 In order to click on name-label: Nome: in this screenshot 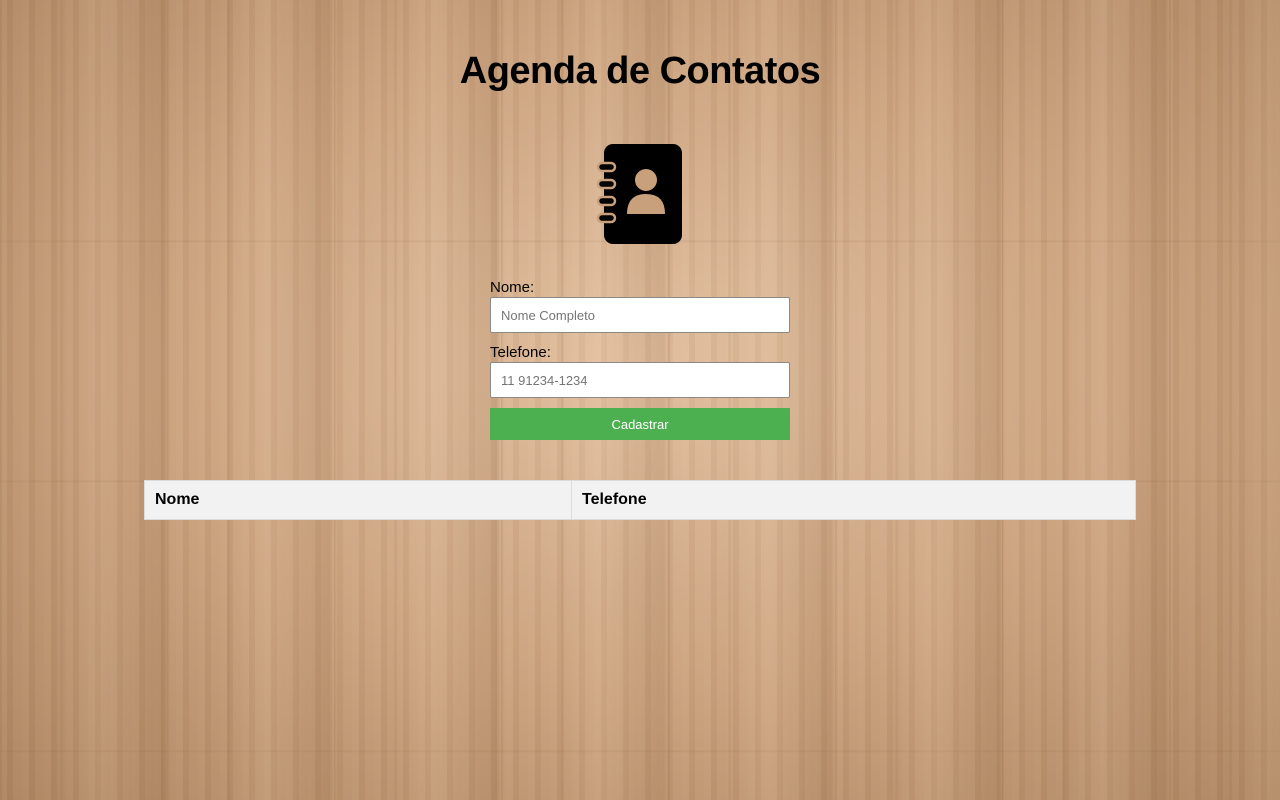, I will do `click(512, 287)`.